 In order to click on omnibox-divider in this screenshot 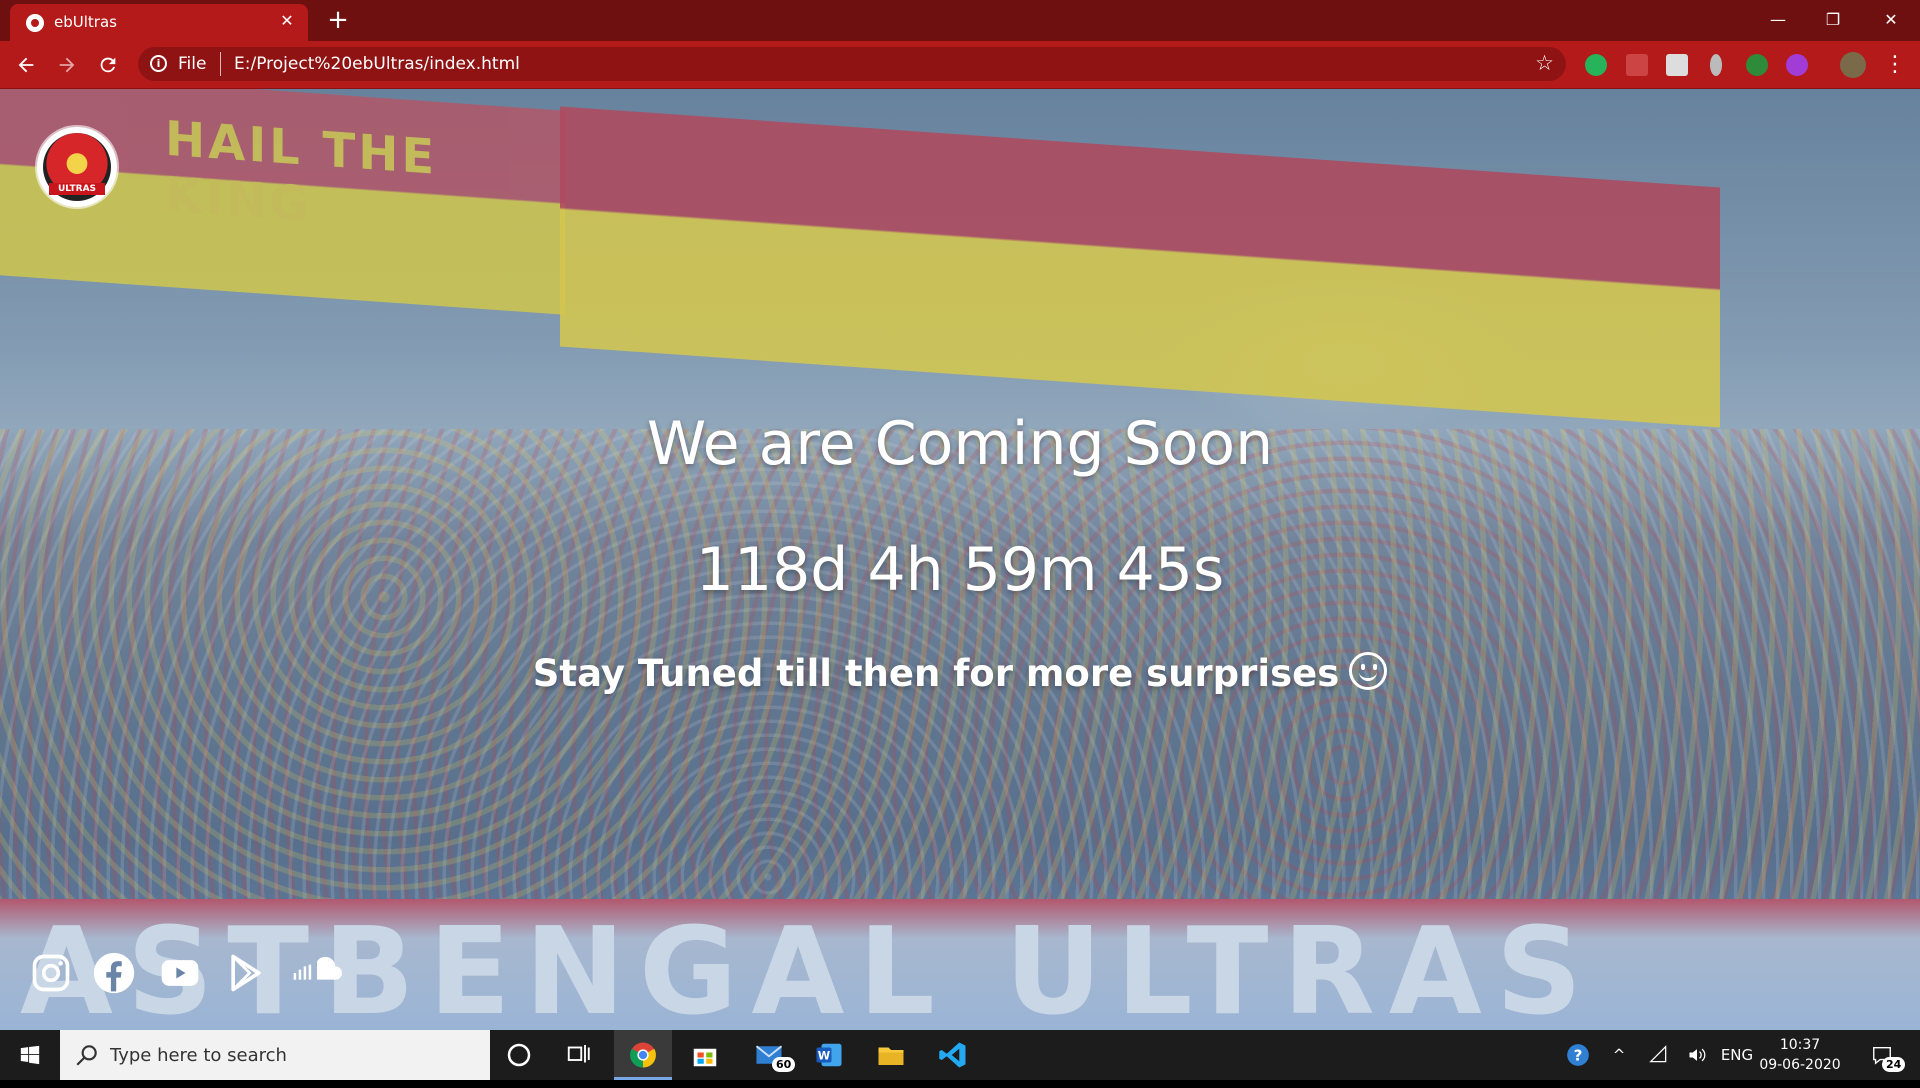, I will do `click(220, 64)`.